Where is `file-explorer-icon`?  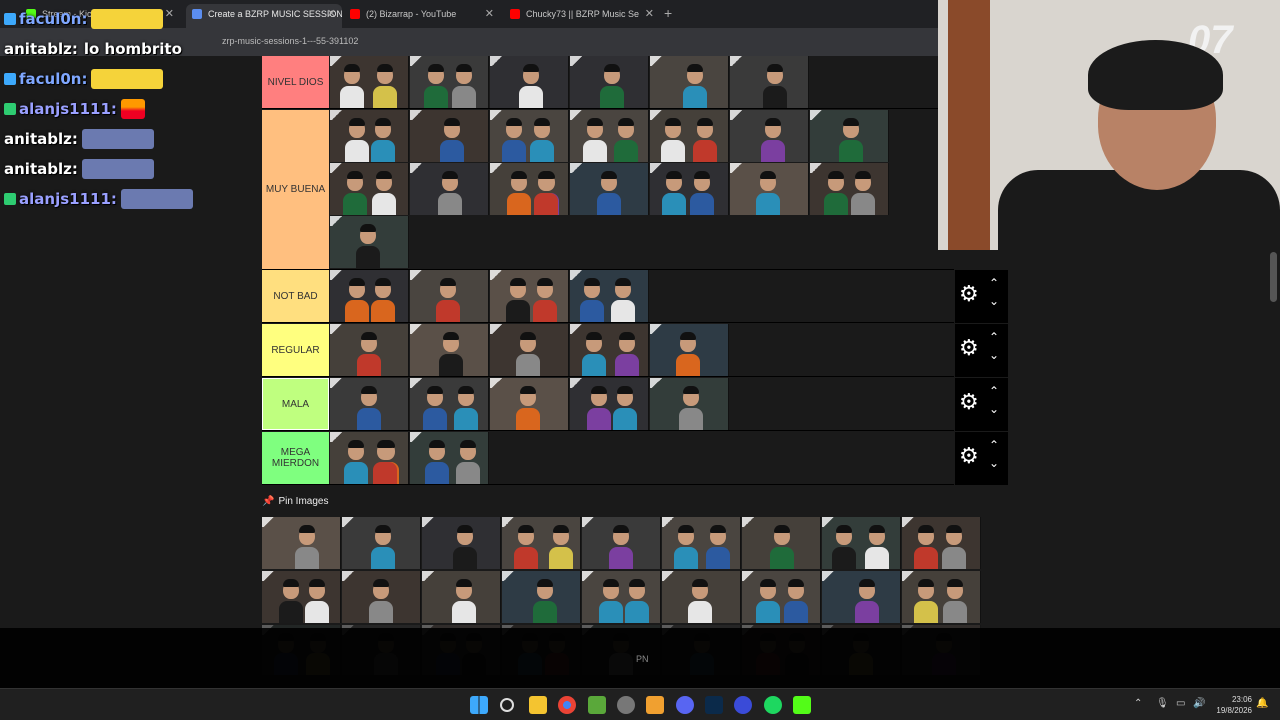 file-explorer-icon is located at coordinates (538, 705).